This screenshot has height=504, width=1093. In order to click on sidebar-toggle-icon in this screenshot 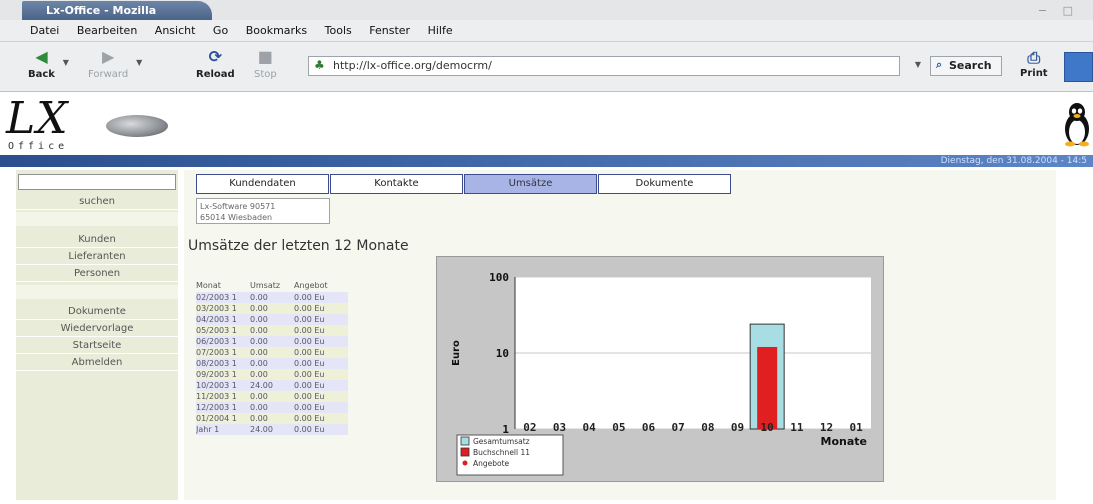, I will do `click(1078, 67)`.